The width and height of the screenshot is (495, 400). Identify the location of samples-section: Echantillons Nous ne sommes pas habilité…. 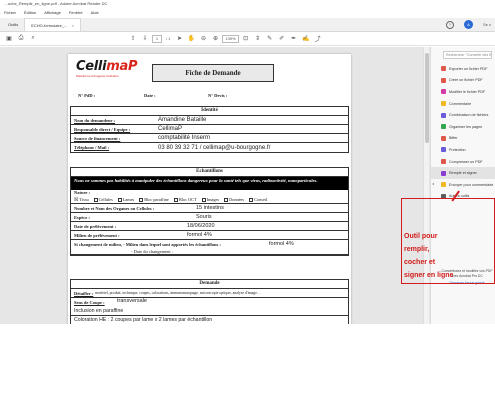
(209, 211).